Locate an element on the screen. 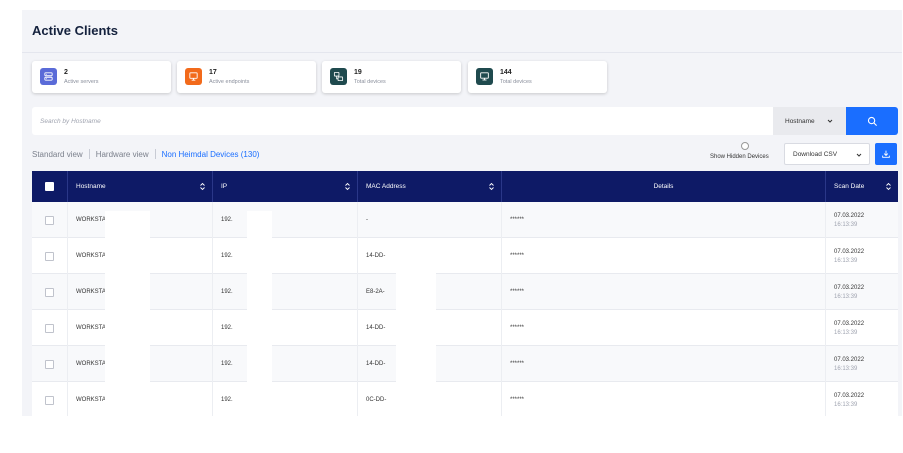 The height and width of the screenshot is (453, 903). card-active-endpoints: 17 Active endpoints is located at coordinates (246, 77).